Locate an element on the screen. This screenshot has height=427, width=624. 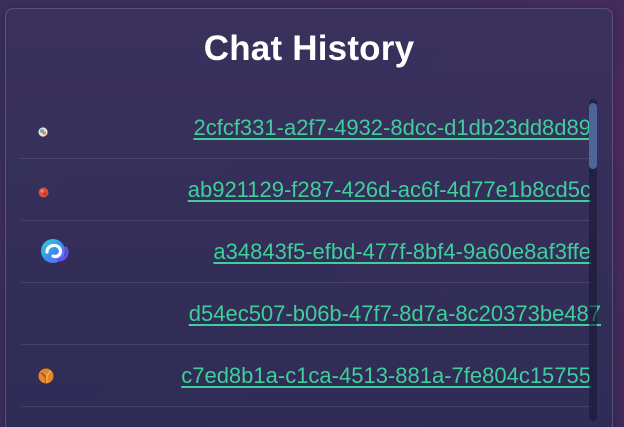
chat-link: d54ec507-b06b-47f7-8d7a-8c20373be487 is located at coordinates (395, 314).